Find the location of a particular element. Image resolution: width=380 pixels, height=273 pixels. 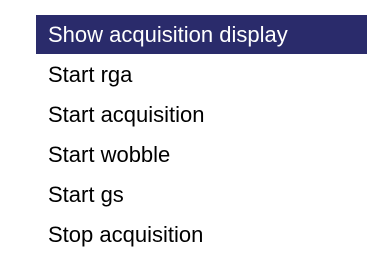

menu-item-stop-acquisition: Stop acquisition is located at coordinates (201, 234).